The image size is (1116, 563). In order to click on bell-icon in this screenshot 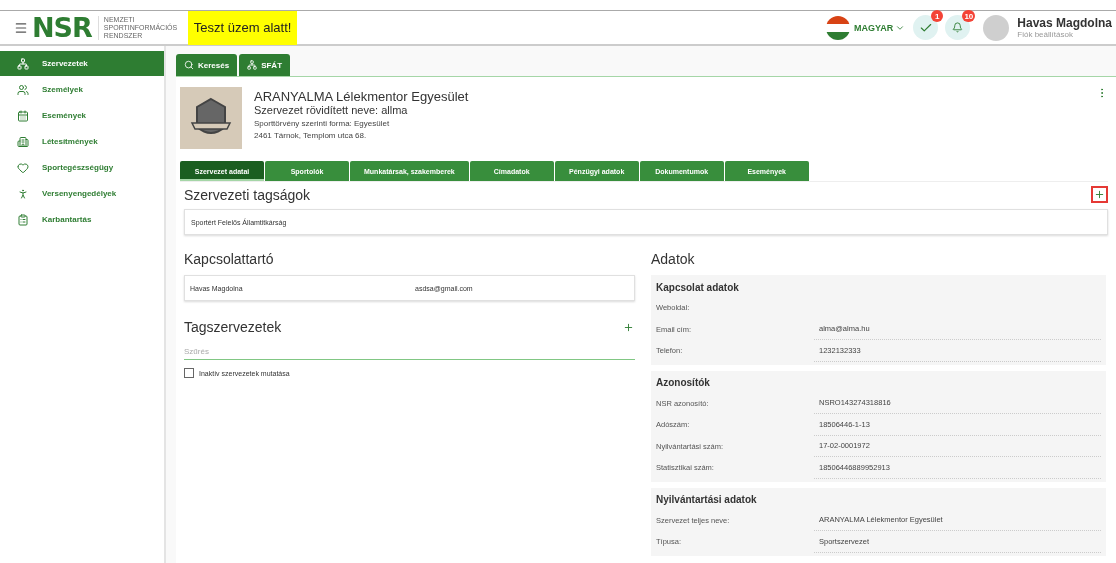, I will do `click(958, 27)`.